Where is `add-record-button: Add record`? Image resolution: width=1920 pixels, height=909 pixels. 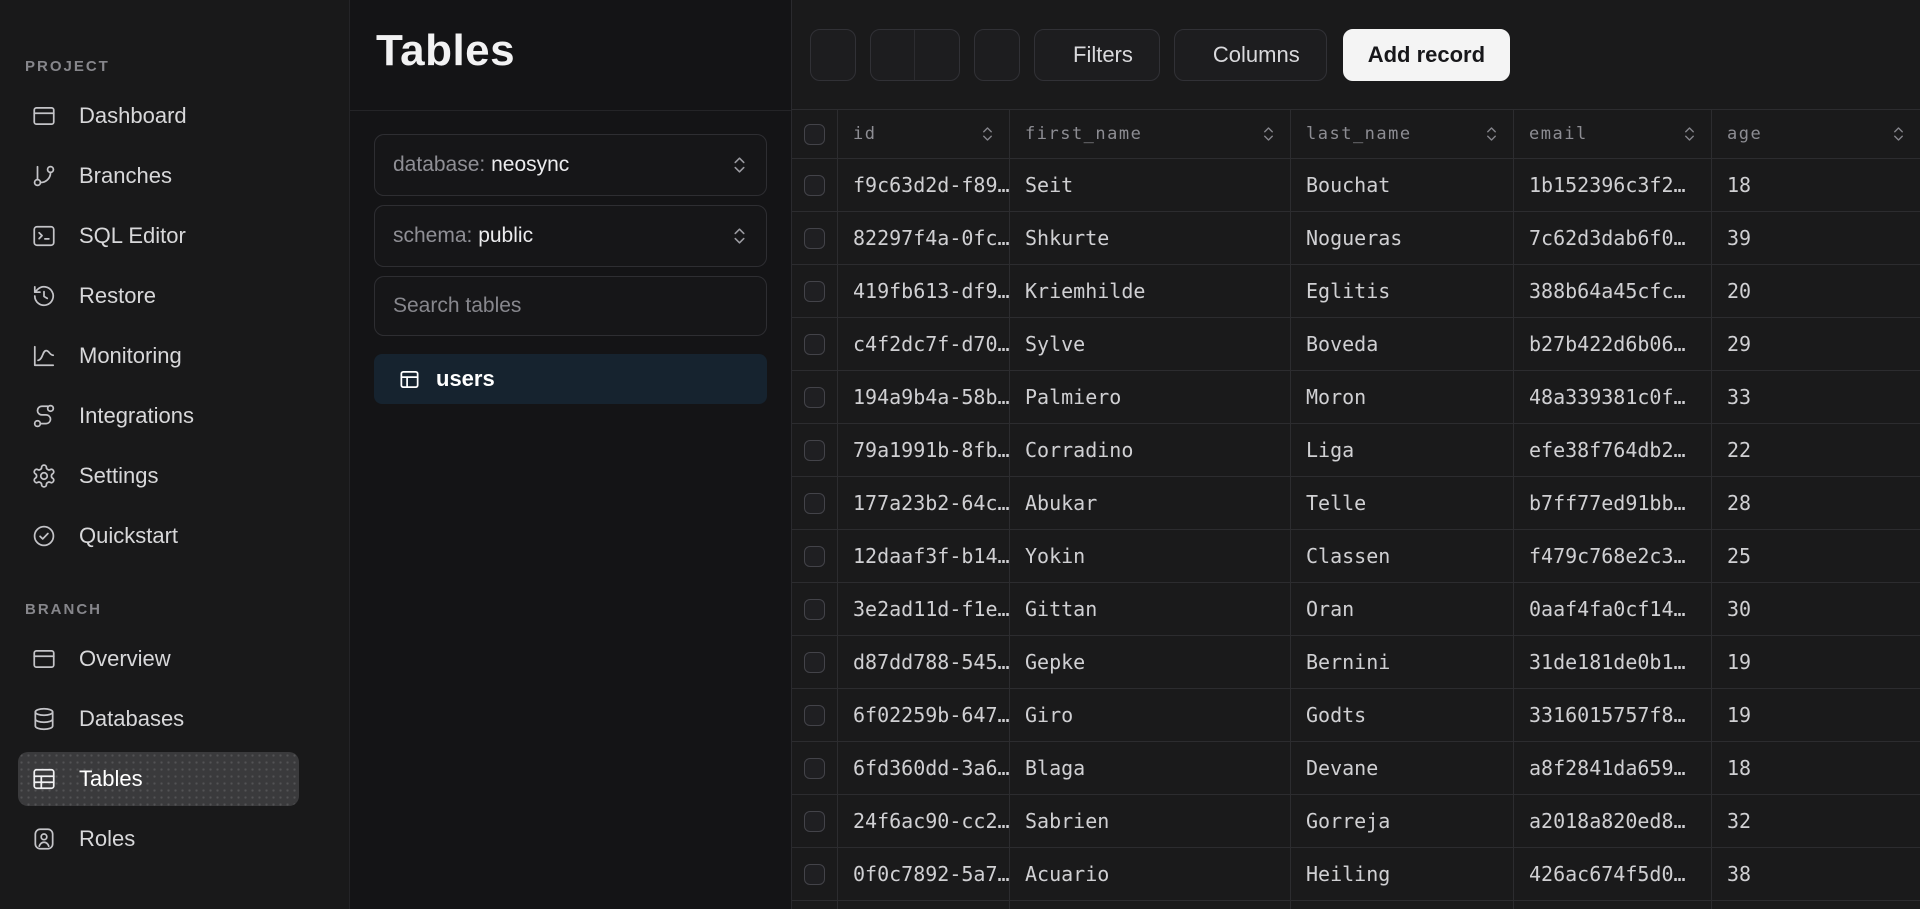
add-record-button: Add record is located at coordinates (1426, 54).